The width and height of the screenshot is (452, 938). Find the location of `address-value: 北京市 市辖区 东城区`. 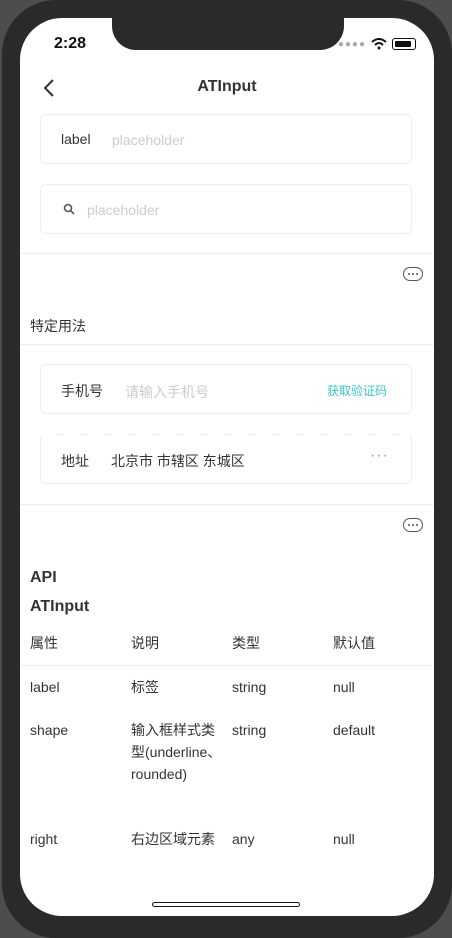

address-value: 北京市 市辖区 东城区 is located at coordinates (178, 461).